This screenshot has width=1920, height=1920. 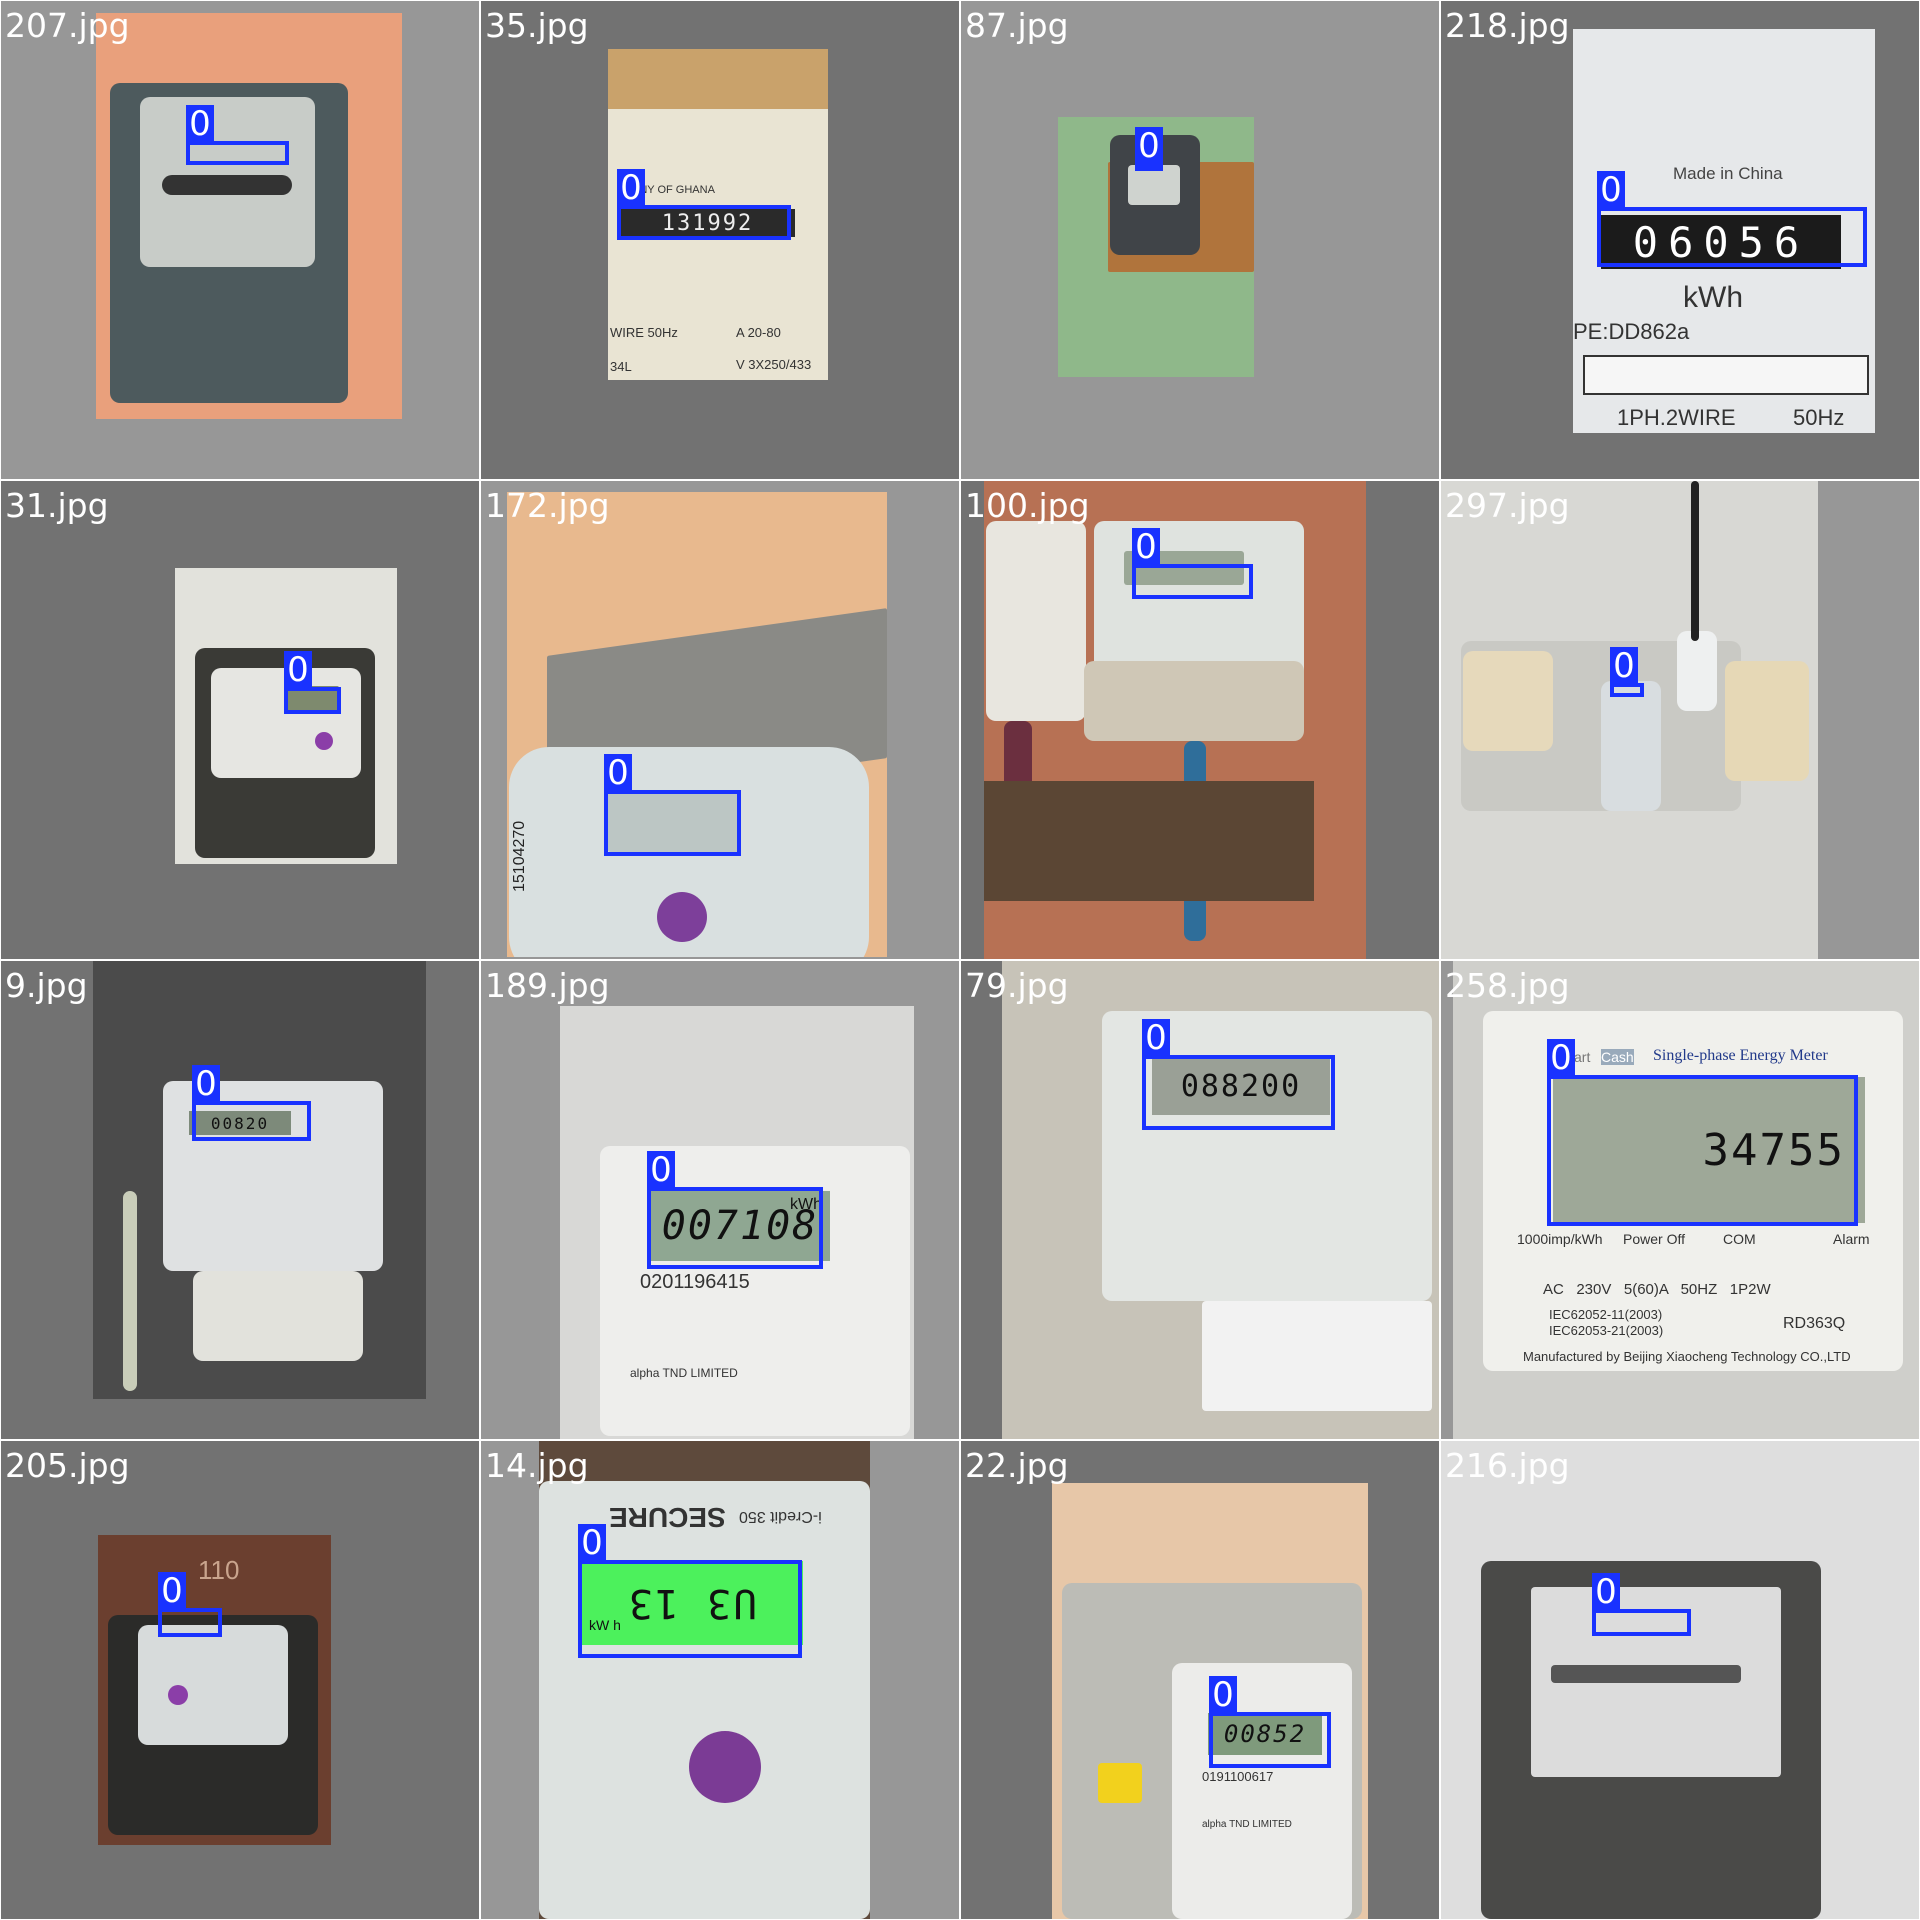 I want to click on filename-label: 218.jpg, so click(x=1507, y=25).